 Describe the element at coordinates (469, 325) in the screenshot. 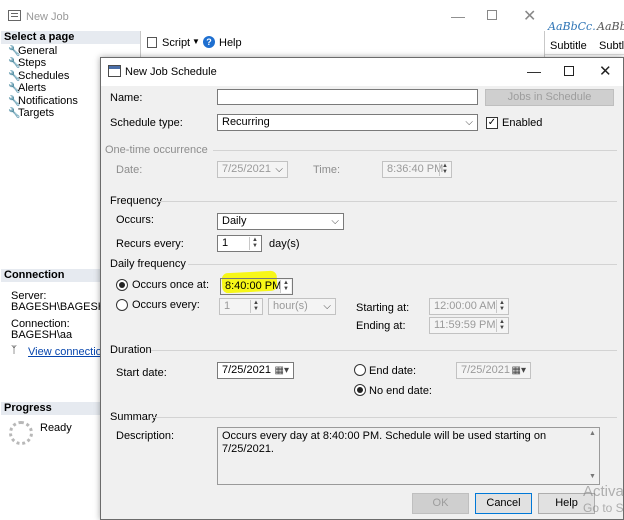

I see `ending-at-input: 11:59:59 PM ▲ ▼` at that location.